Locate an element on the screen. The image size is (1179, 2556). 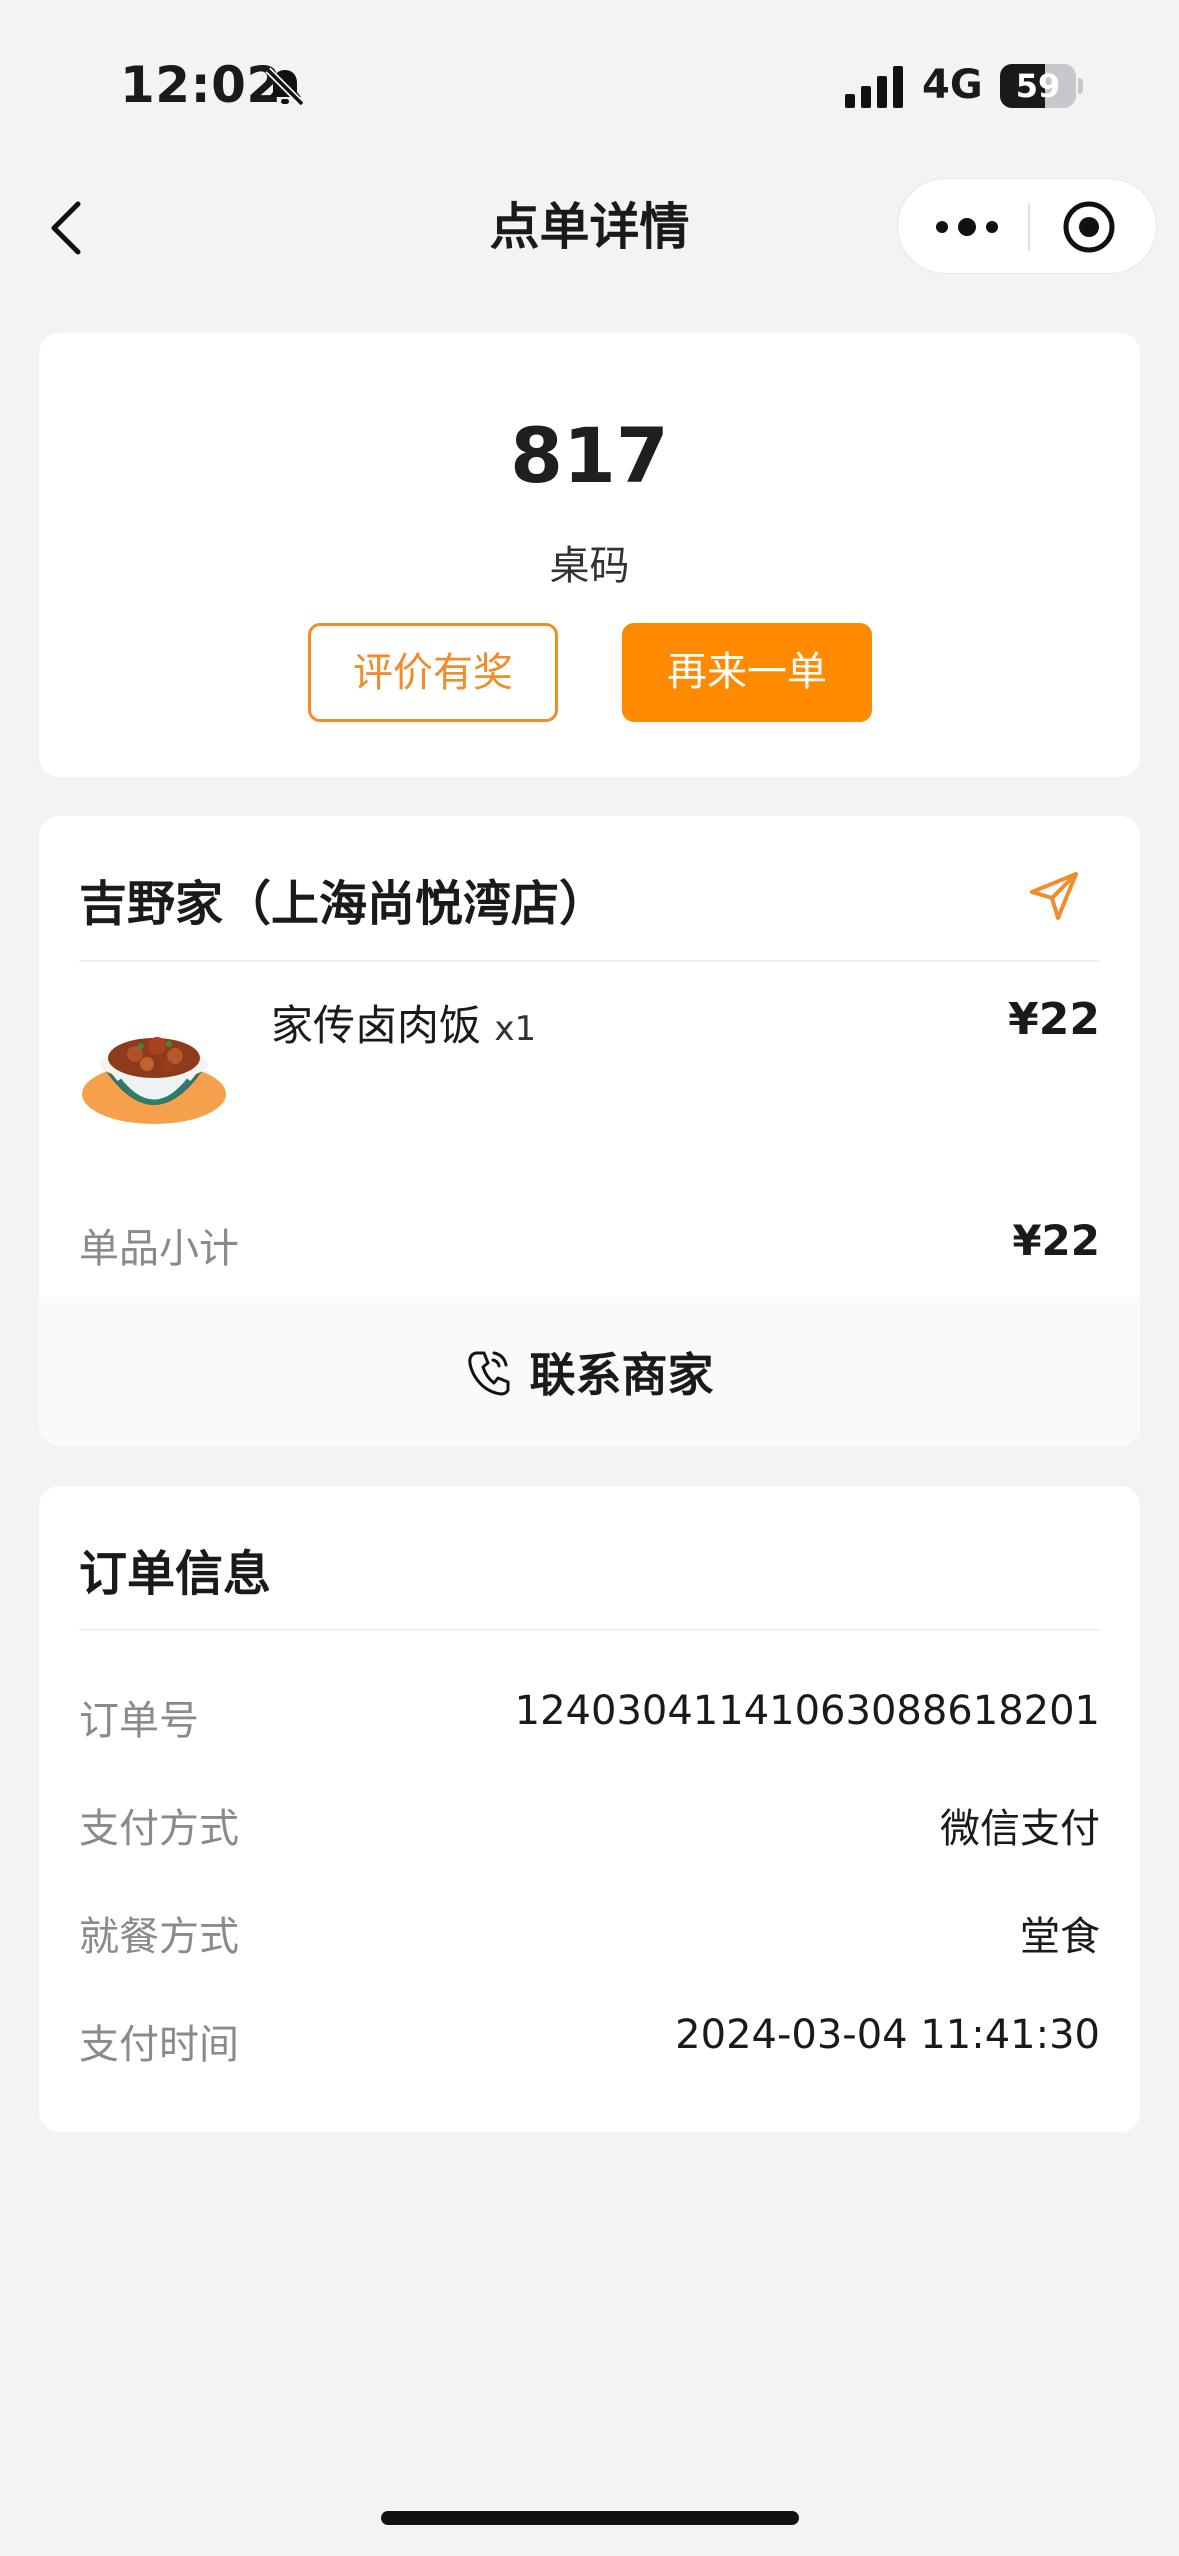
reorder-button: 再来一单 is located at coordinates (747, 672).